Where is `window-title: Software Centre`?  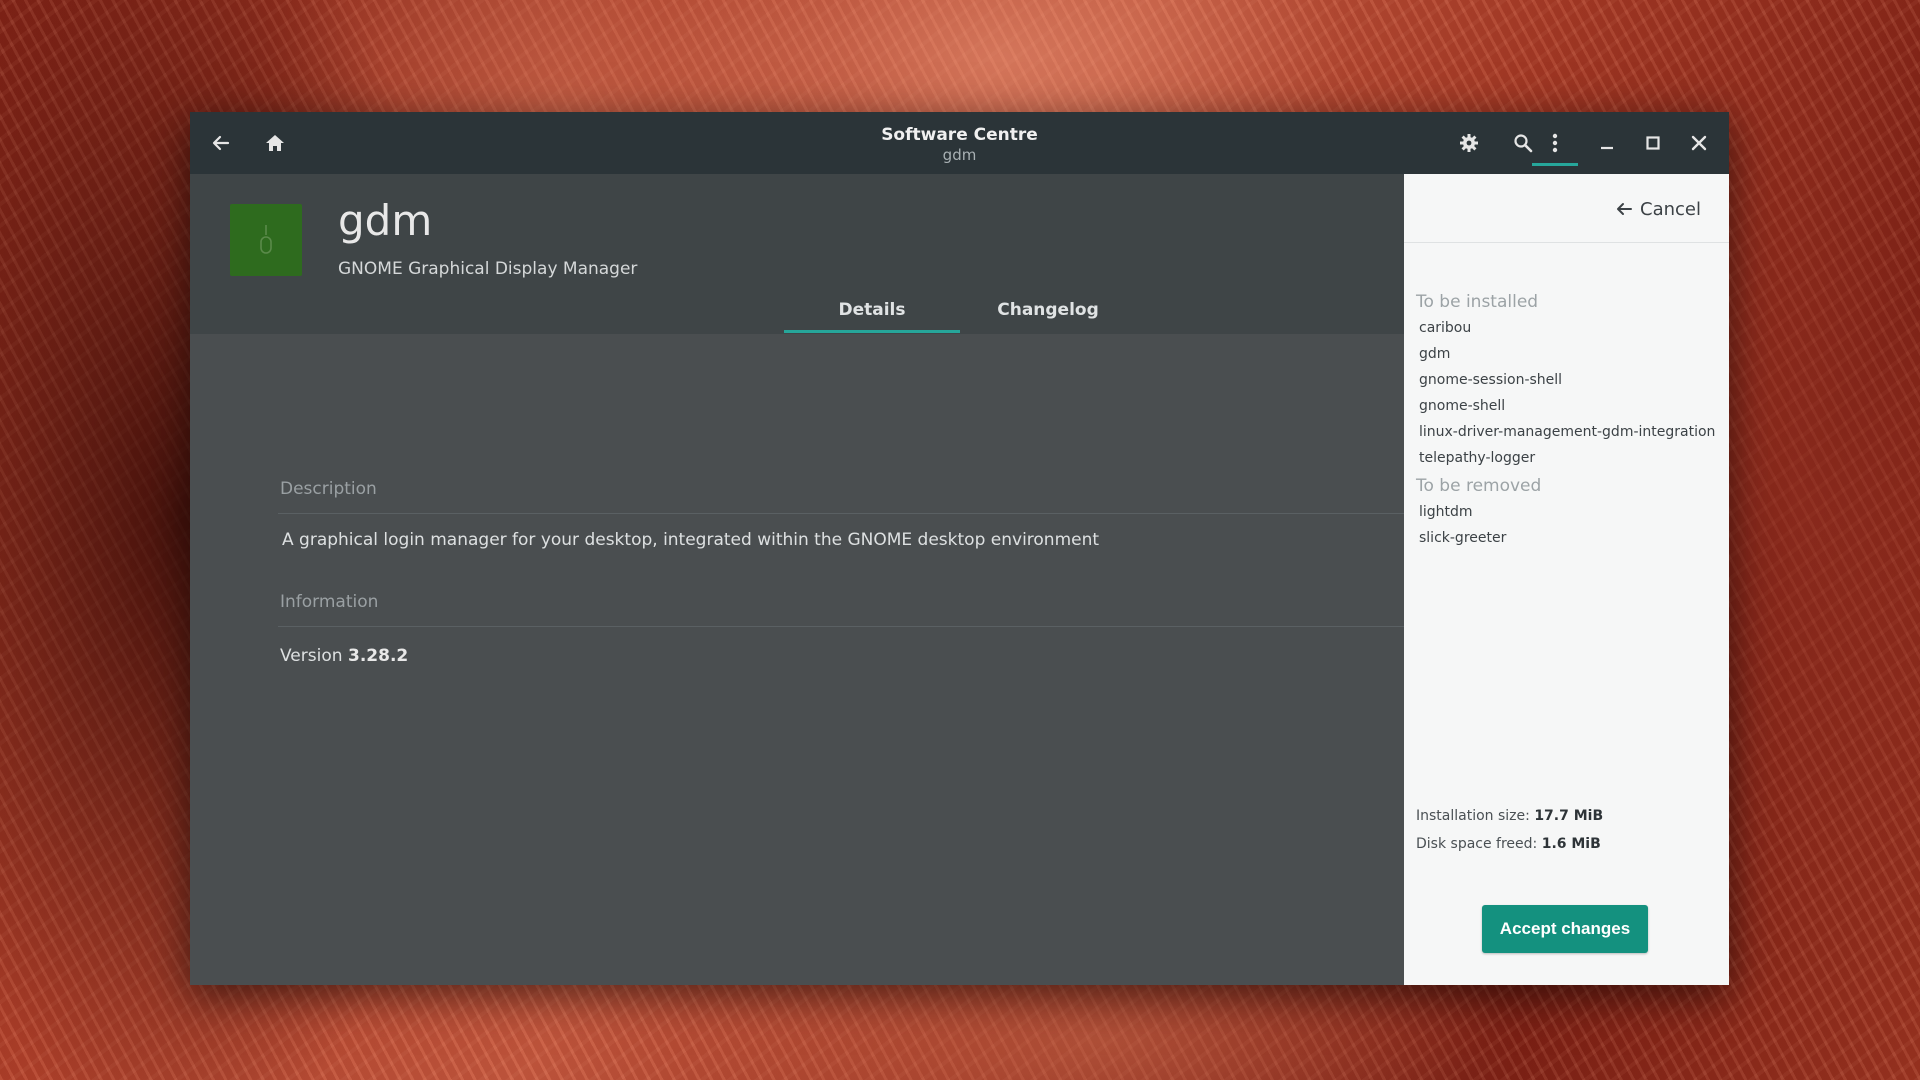
window-title: Software Centre is located at coordinates (959, 135).